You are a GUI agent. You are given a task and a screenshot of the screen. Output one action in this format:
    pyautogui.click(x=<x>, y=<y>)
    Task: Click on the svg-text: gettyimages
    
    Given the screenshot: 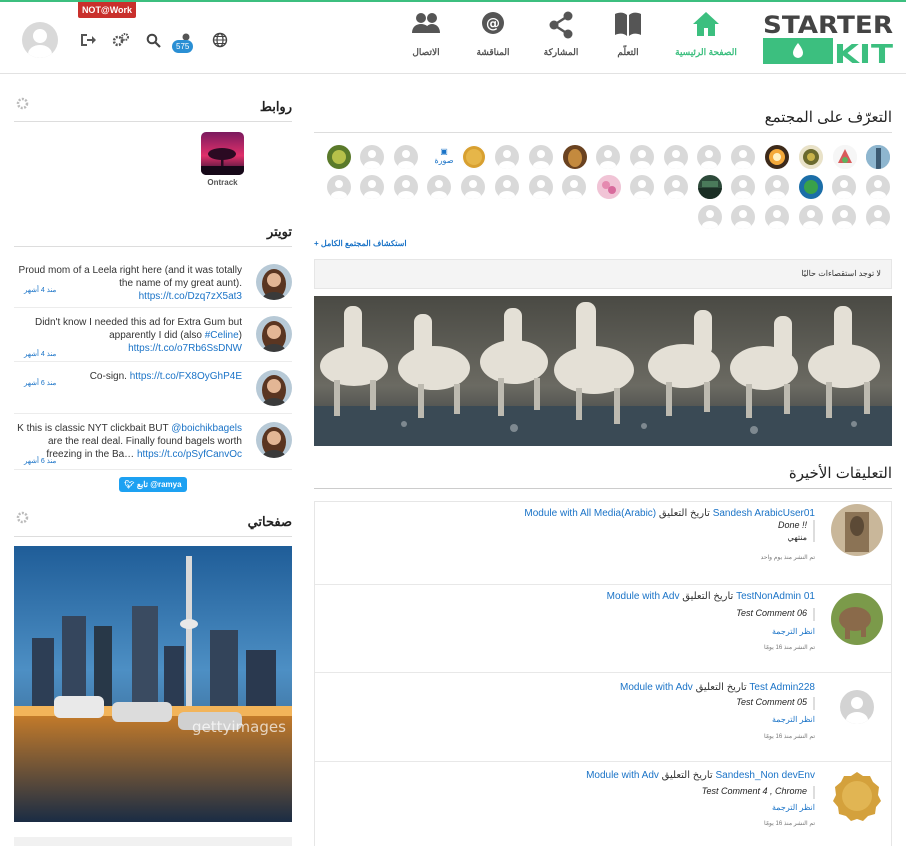 What is the action you would take?
    pyautogui.click(x=239, y=727)
    